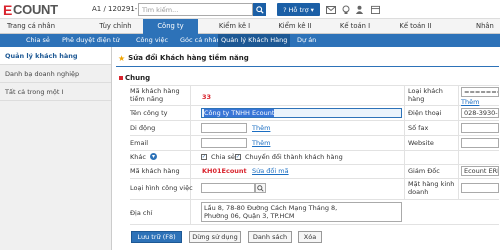  I want to click on tab-inventory-2: Kiểm kê II, so click(295, 26).